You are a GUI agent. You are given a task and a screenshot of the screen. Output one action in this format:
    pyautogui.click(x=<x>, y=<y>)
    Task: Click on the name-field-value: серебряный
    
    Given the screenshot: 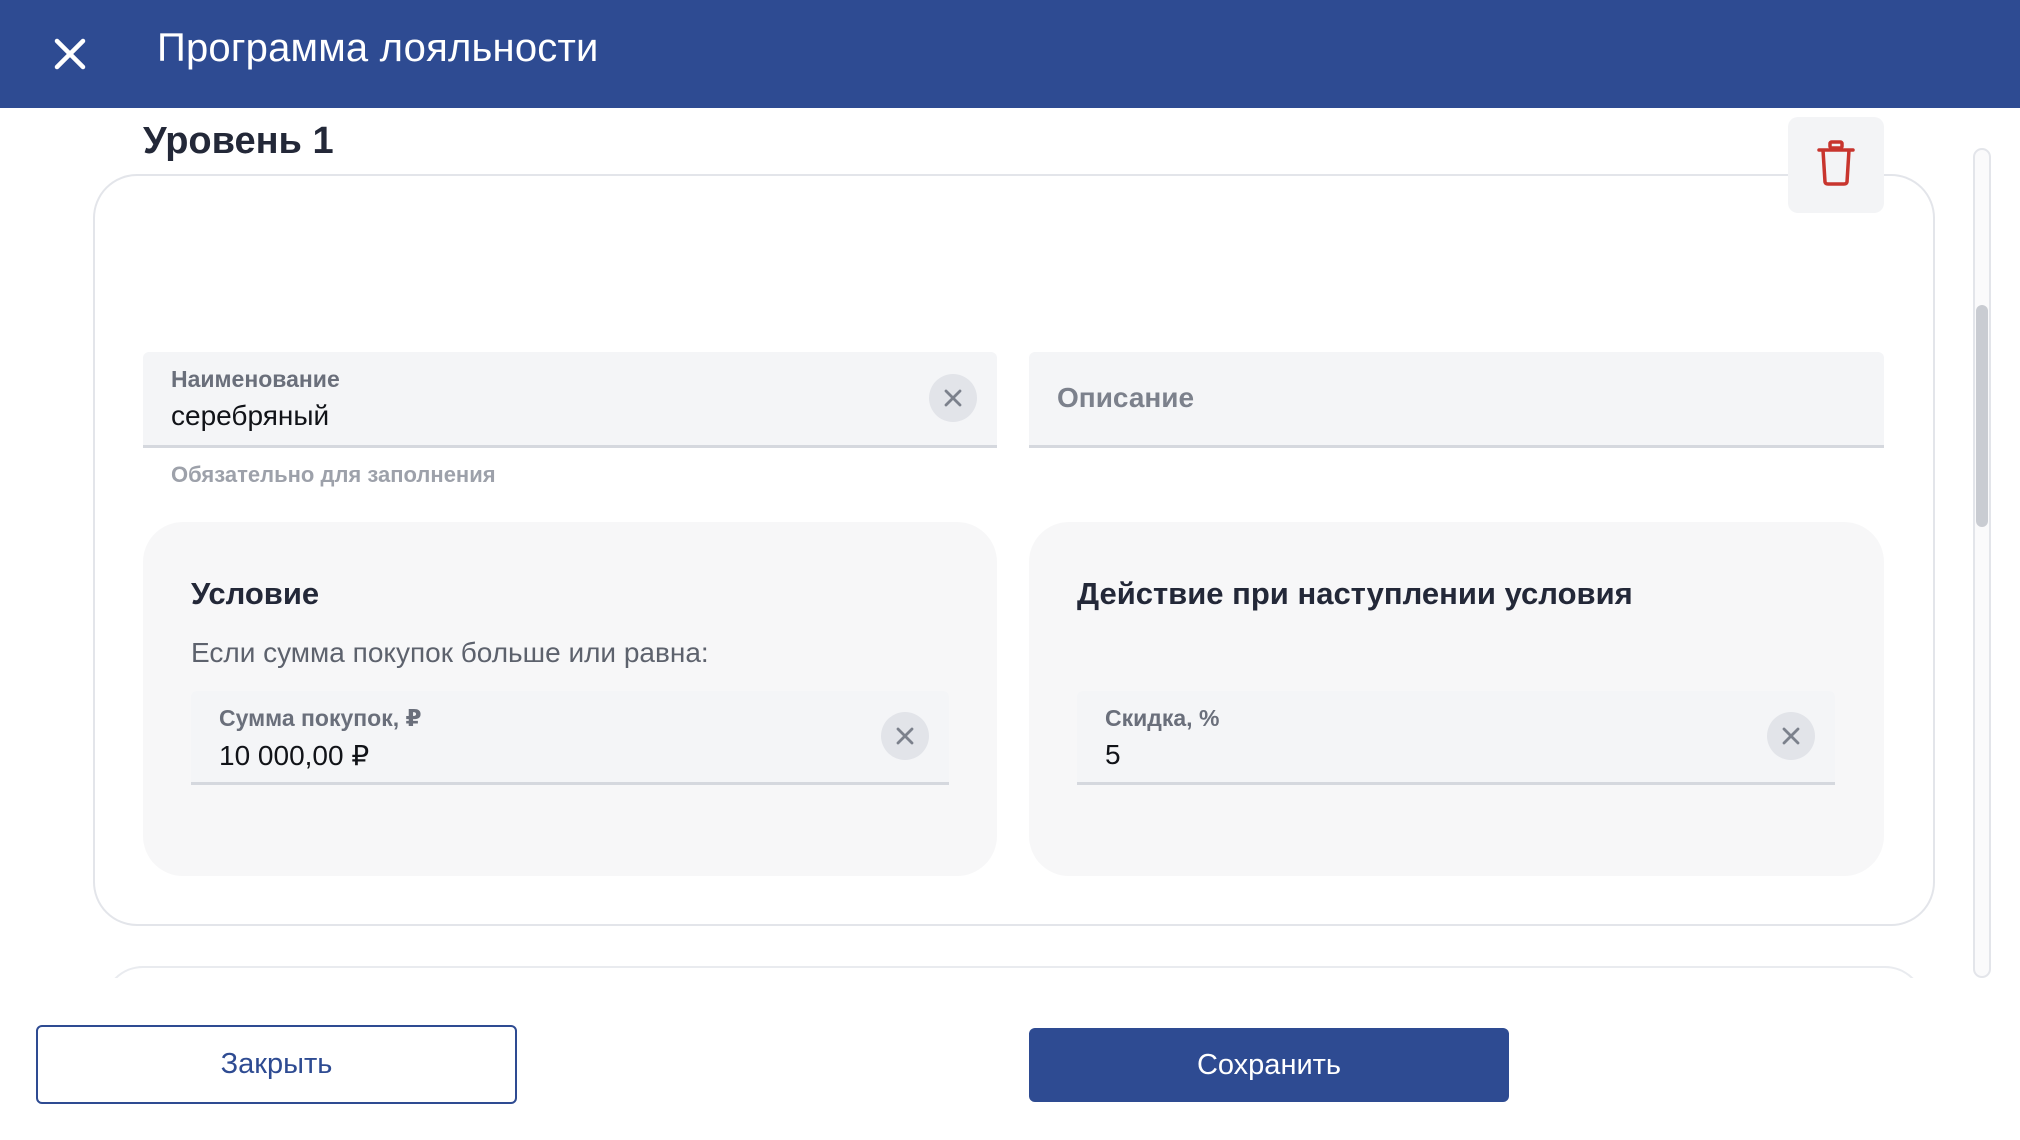 What is the action you would take?
    pyautogui.click(x=250, y=415)
    